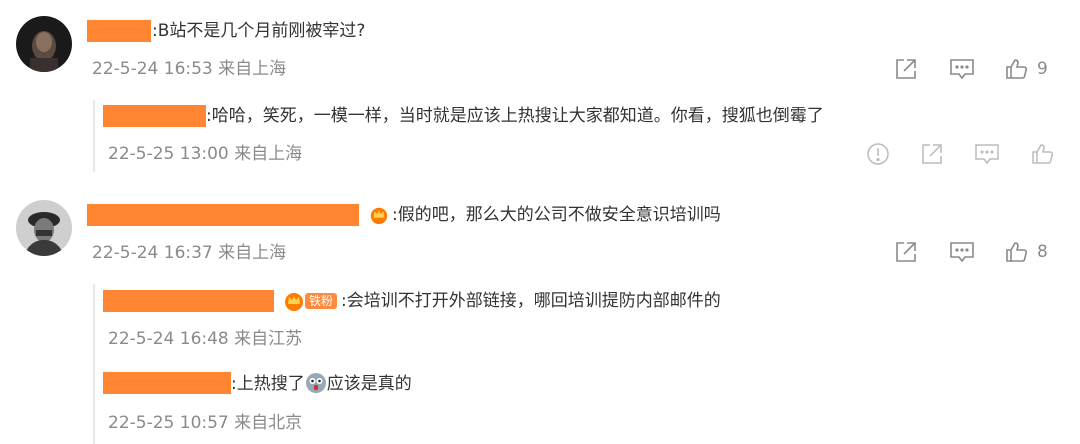 This screenshot has width=1080, height=444. I want to click on like-button: 8, so click(1025, 252).